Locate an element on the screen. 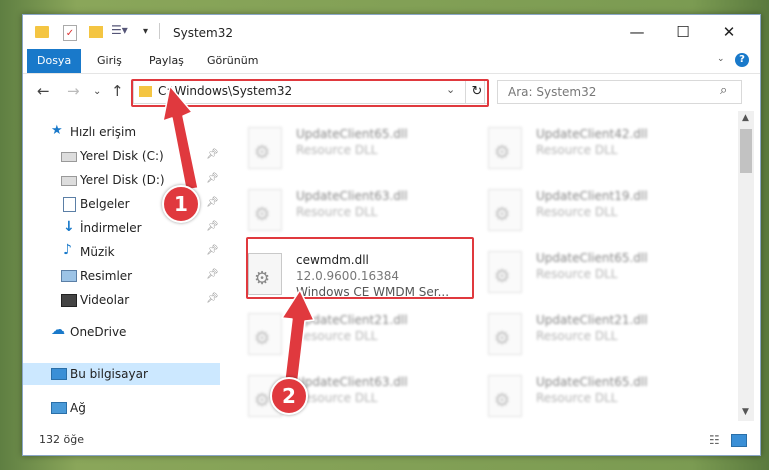  step-badge-1: 1 is located at coordinates (181, 204).